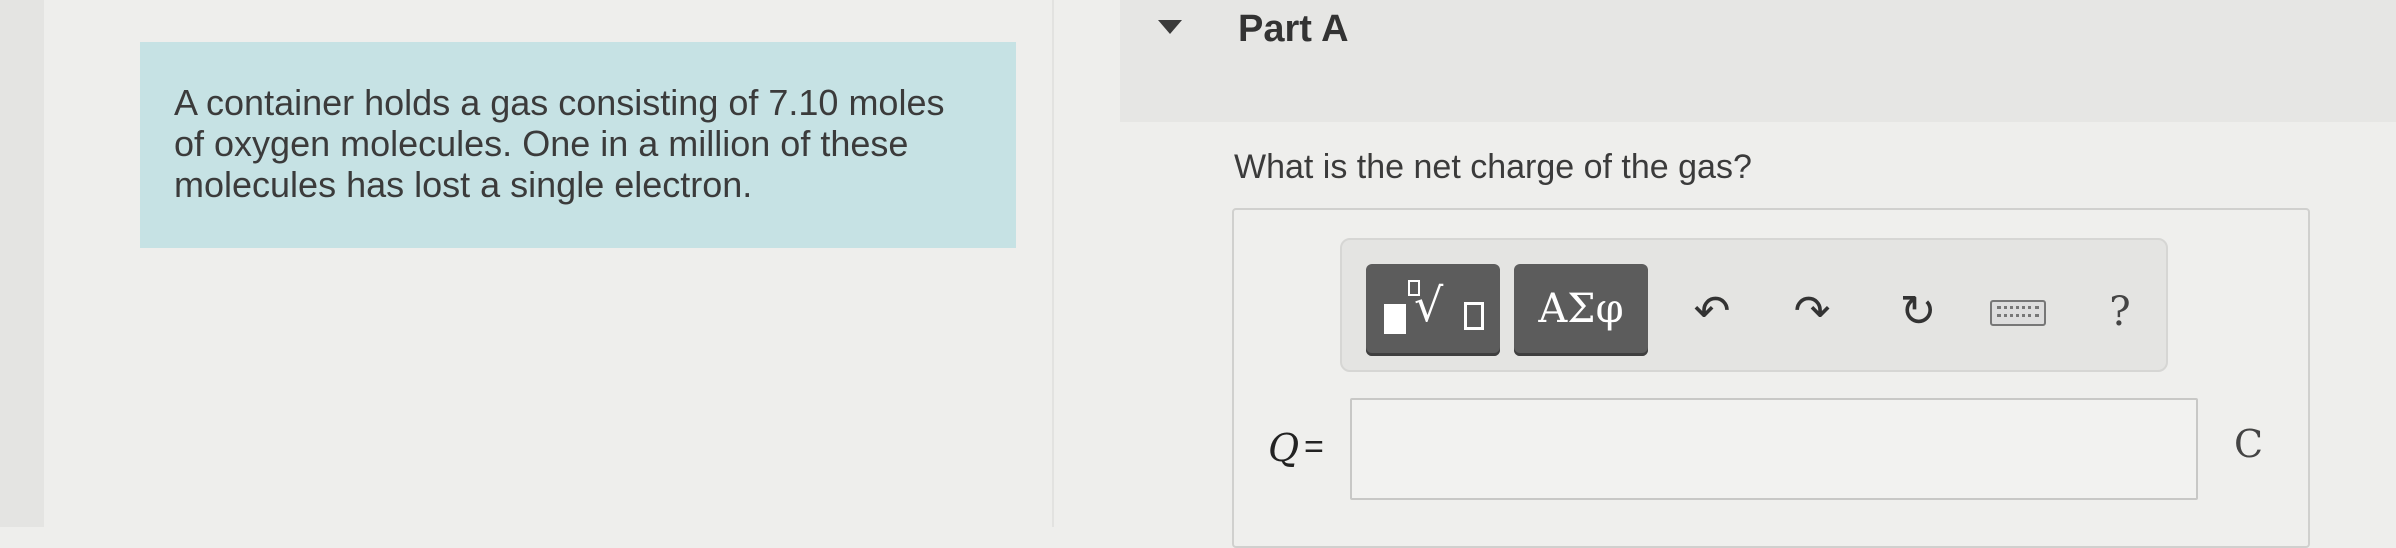  I want to click on reset-icon: ↻, so click(1918, 312).